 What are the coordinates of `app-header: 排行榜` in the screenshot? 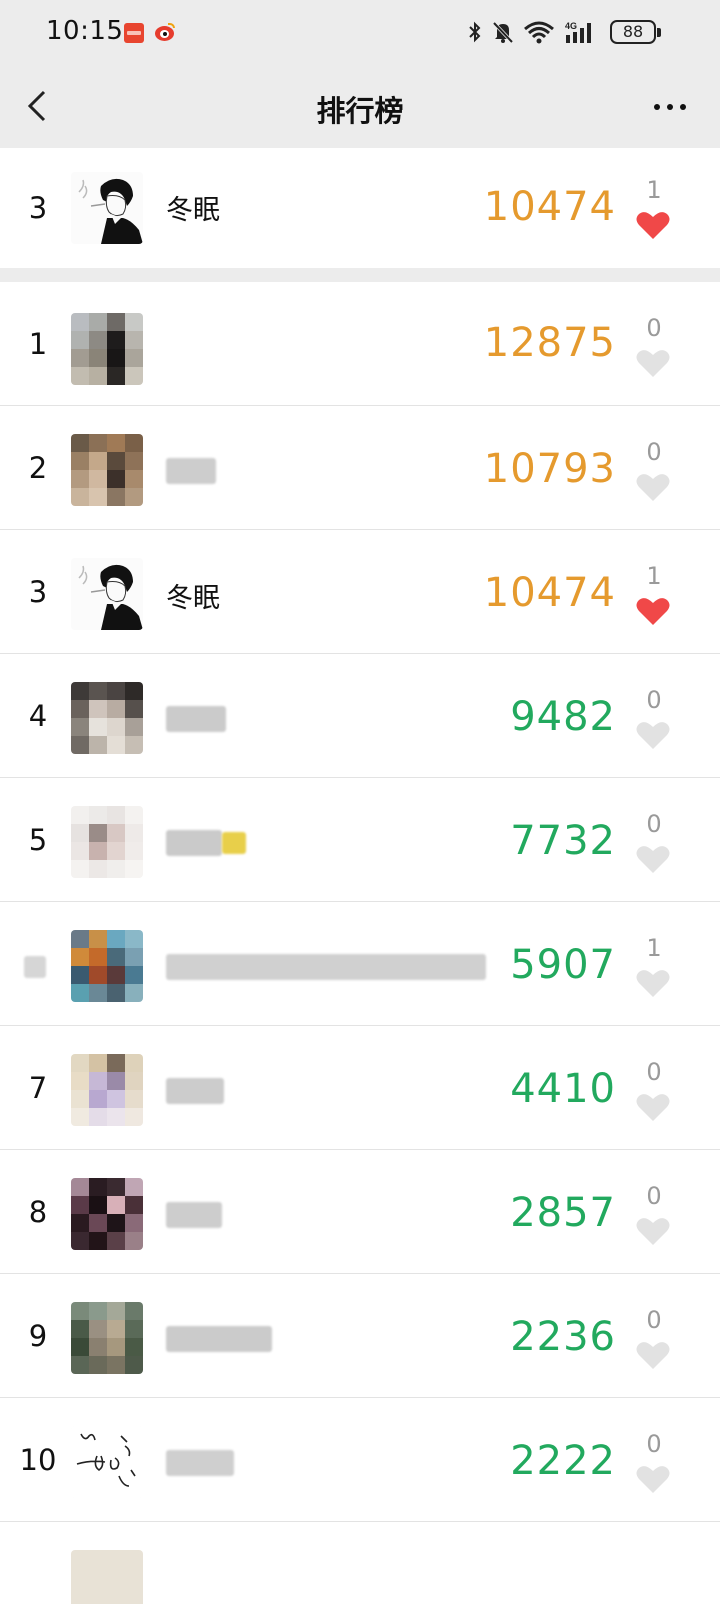 It's located at (360, 106).